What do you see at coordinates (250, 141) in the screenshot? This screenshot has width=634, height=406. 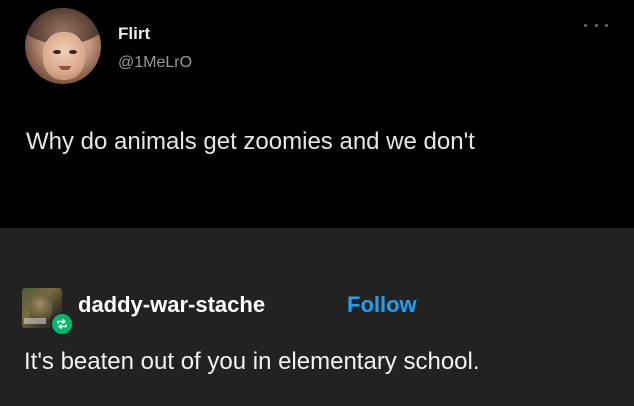 I see `tweet-text: Why do animals get zoomies and we don't` at bounding box center [250, 141].